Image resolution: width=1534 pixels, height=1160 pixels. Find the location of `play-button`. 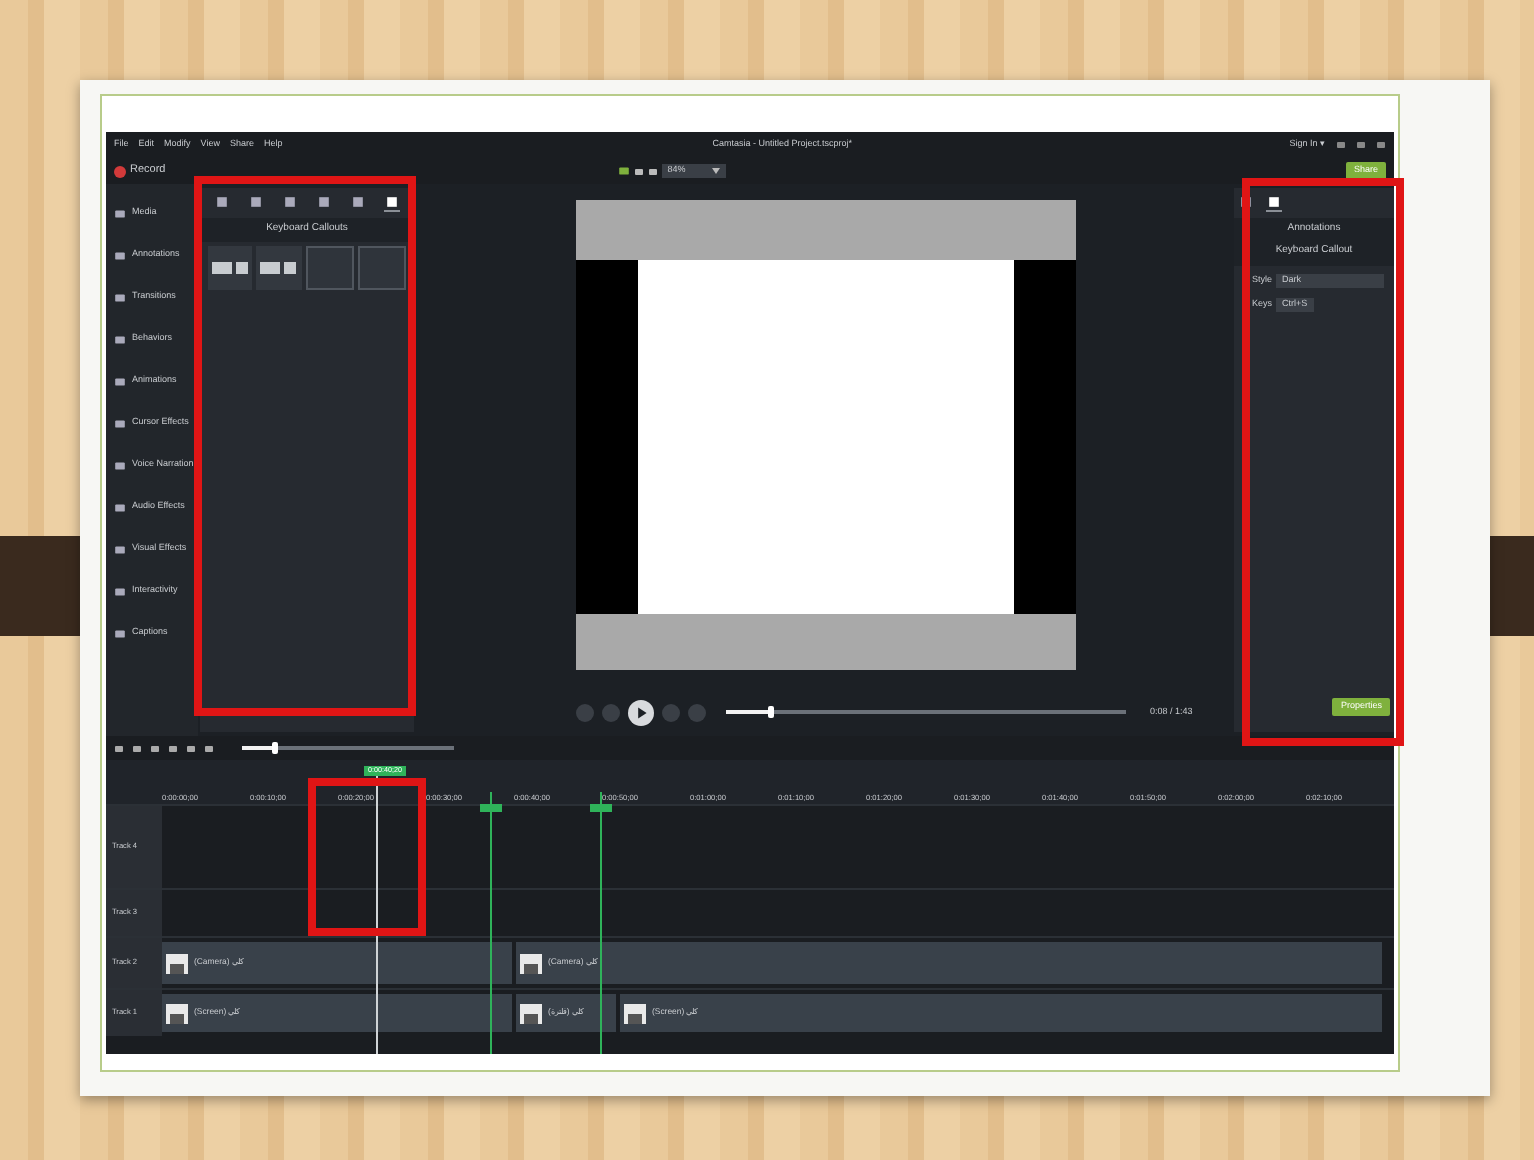

play-button is located at coordinates (641, 712).